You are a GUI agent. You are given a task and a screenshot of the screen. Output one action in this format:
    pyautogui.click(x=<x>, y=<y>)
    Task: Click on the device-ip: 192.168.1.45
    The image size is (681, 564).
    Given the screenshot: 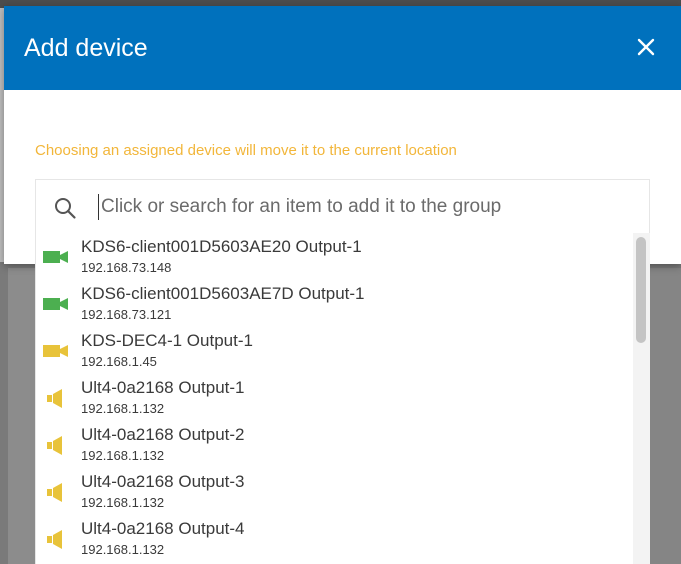 What is the action you would take?
    pyautogui.click(x=119, y=361)
    